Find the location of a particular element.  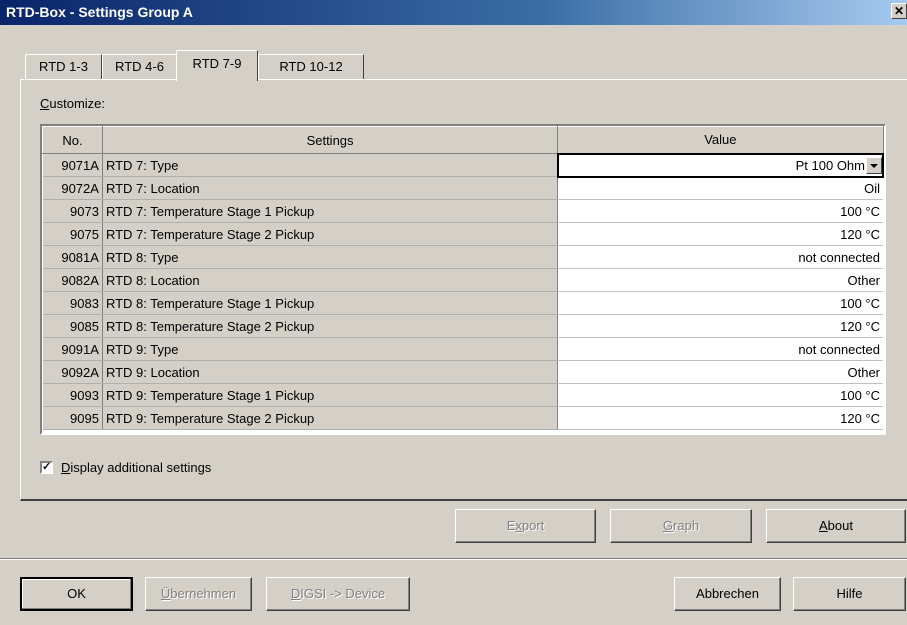

table-row: 9081A RTD 8: Type not connected is located at coordinates (462, 257).